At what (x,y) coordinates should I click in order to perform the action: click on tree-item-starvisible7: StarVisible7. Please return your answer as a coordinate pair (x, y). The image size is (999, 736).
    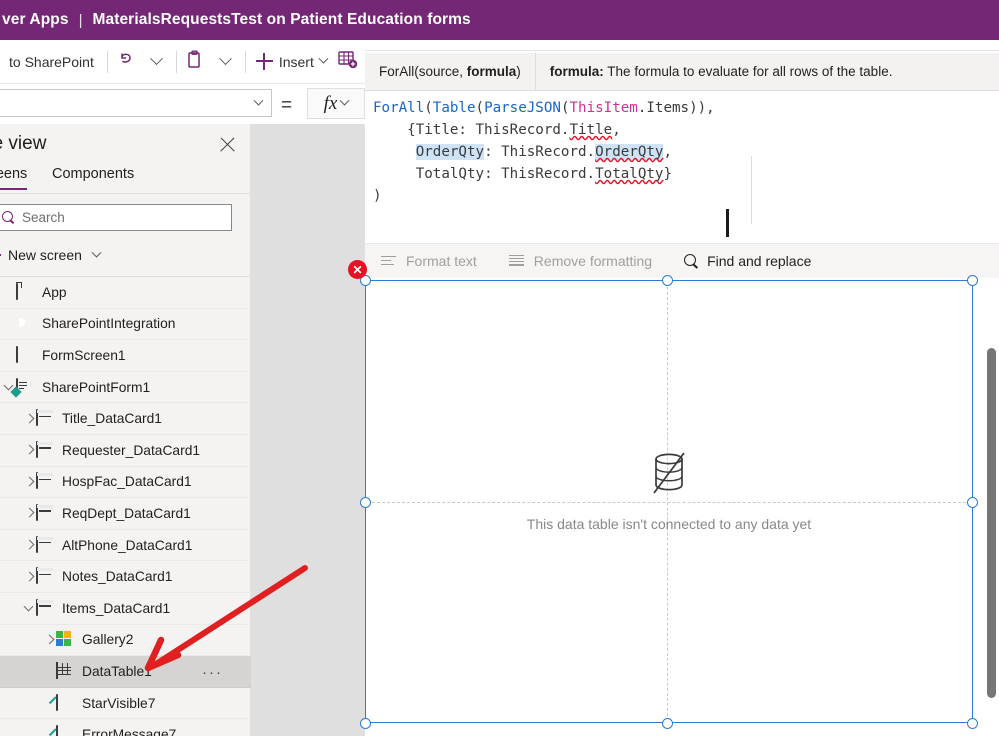
    Looking at the image, I should click on (125, 704).